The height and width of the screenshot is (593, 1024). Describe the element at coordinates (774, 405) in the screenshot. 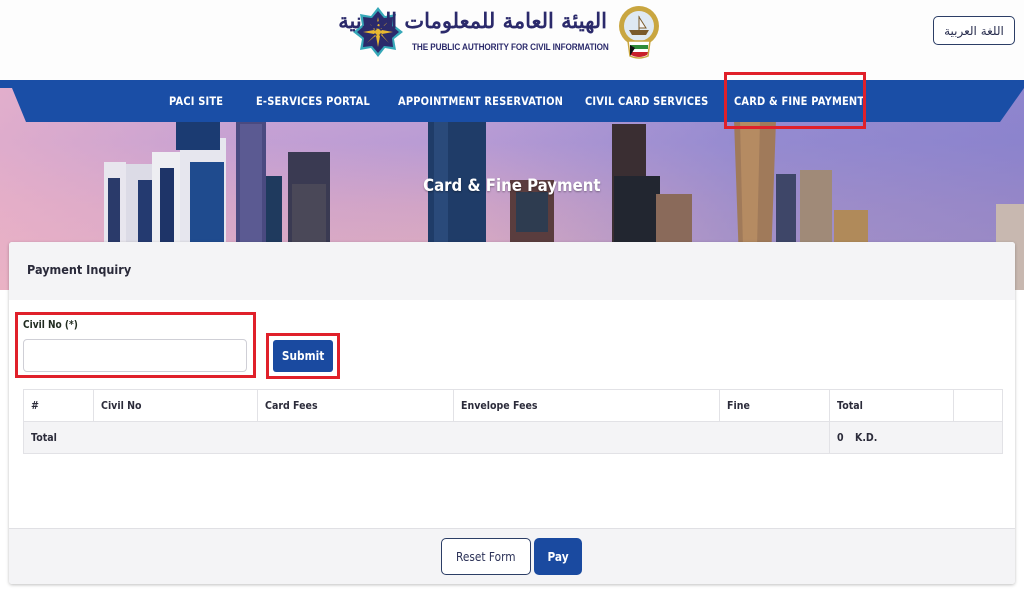

I see `column-header-fine: Fine` at that location.